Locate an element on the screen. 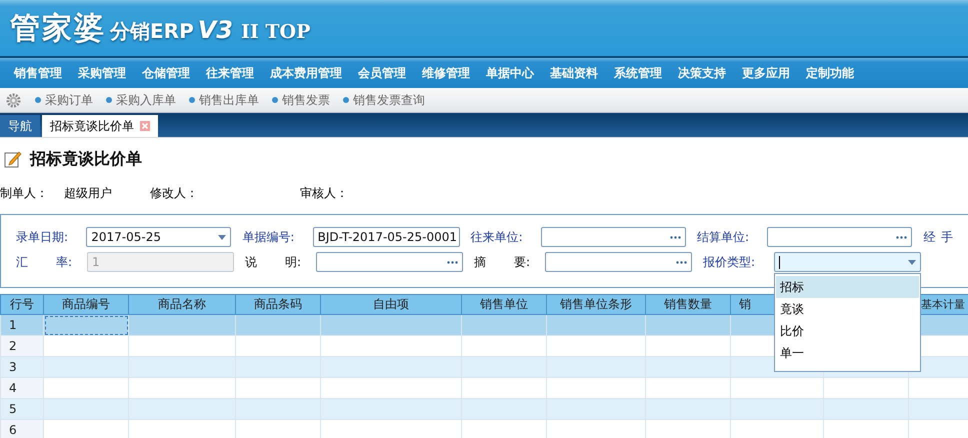  row-number: 4 is located at coordinates (22, 388).